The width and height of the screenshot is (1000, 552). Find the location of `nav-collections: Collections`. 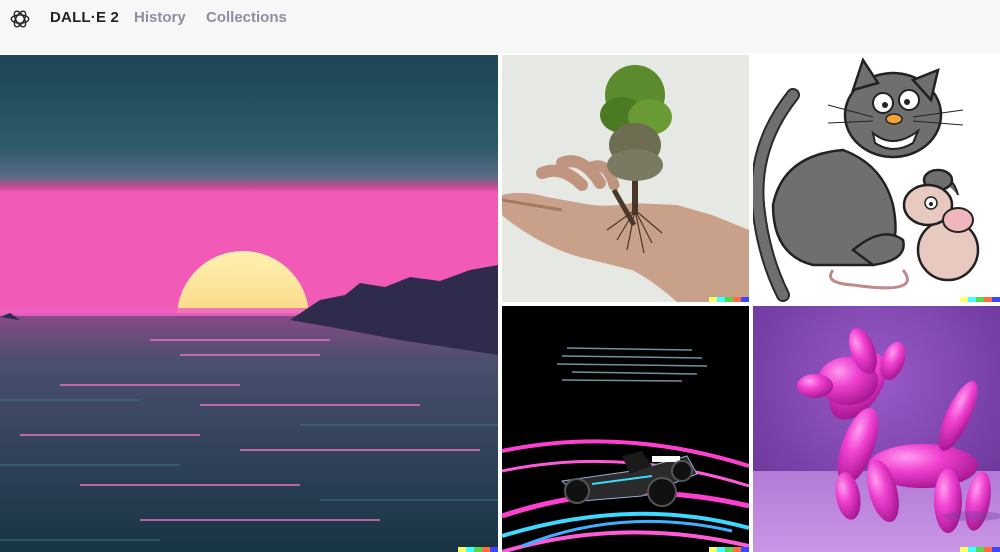

nav-collections: Collections is located at coordinates (246, 17).